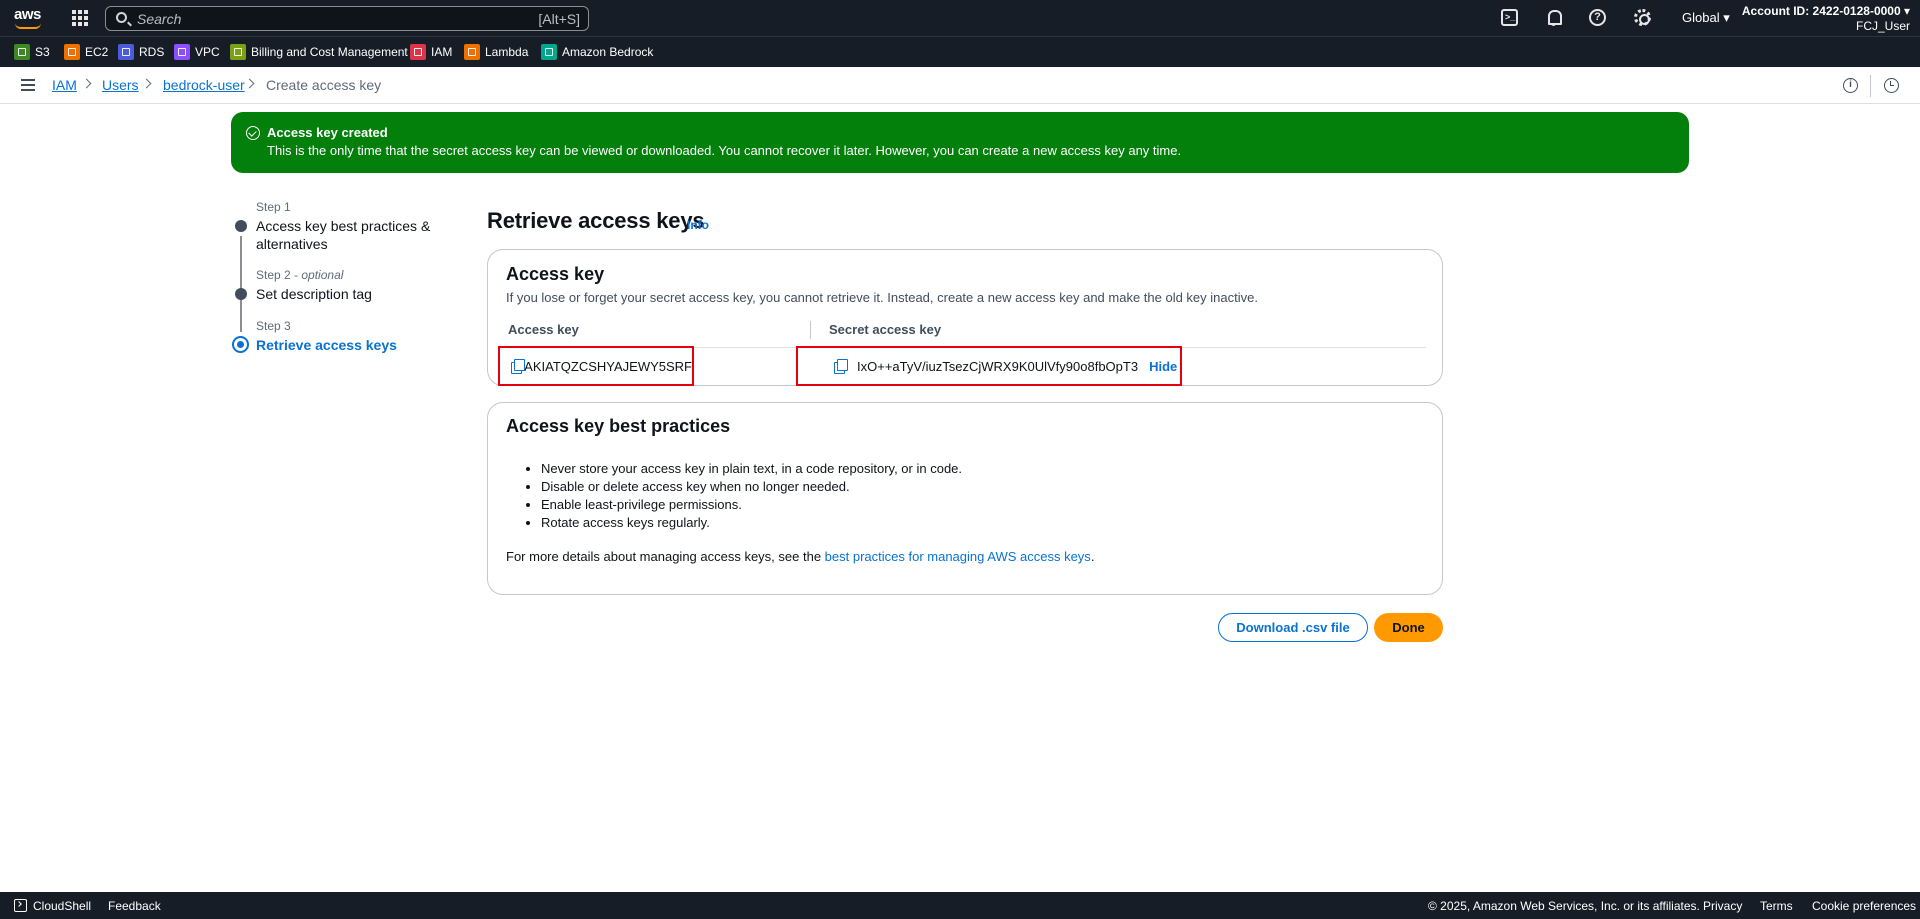  I want to click on billing-service-icon, so click(238, 52).